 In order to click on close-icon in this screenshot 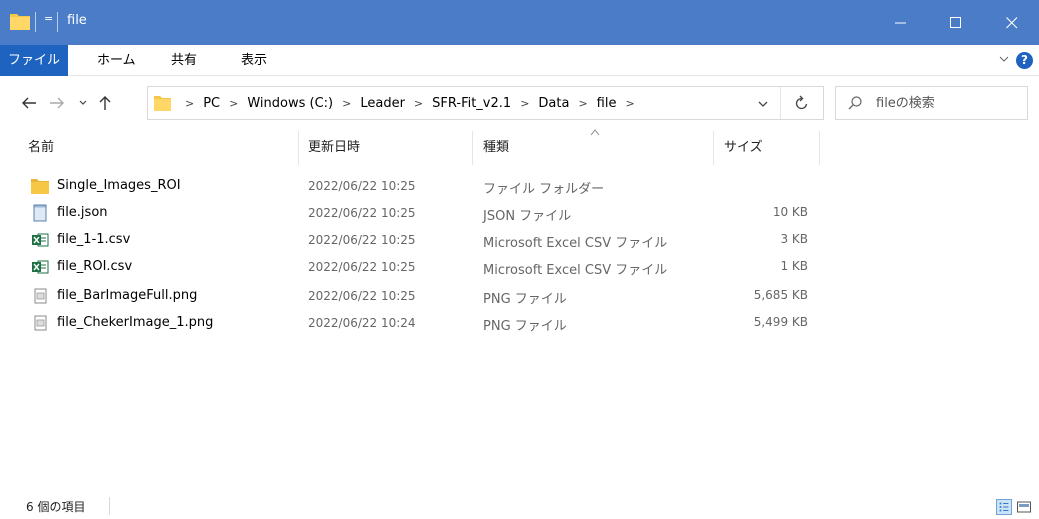, I will do `click(1012, 22)`.